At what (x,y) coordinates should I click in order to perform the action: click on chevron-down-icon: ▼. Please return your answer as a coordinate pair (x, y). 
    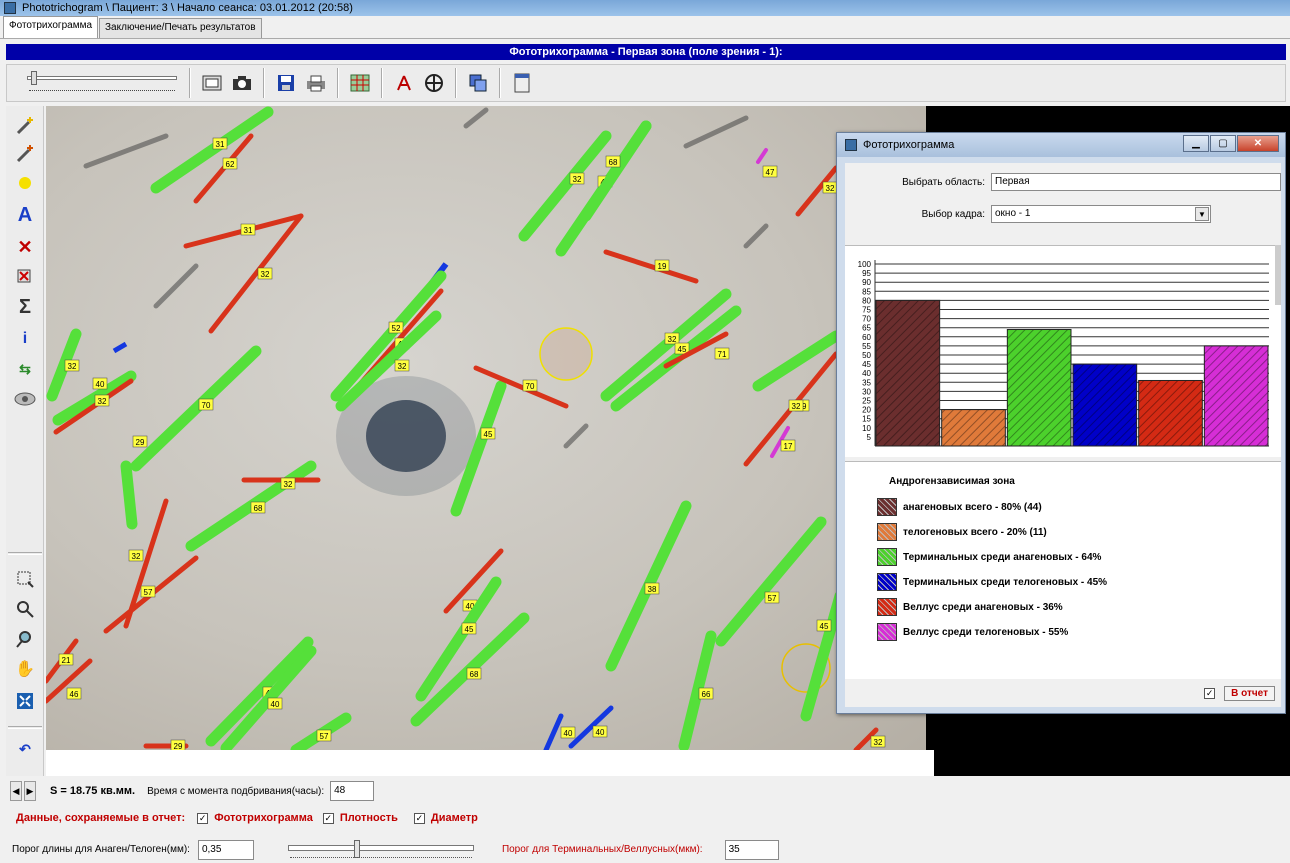
    Looking at the image, I should click on (1202, 214).